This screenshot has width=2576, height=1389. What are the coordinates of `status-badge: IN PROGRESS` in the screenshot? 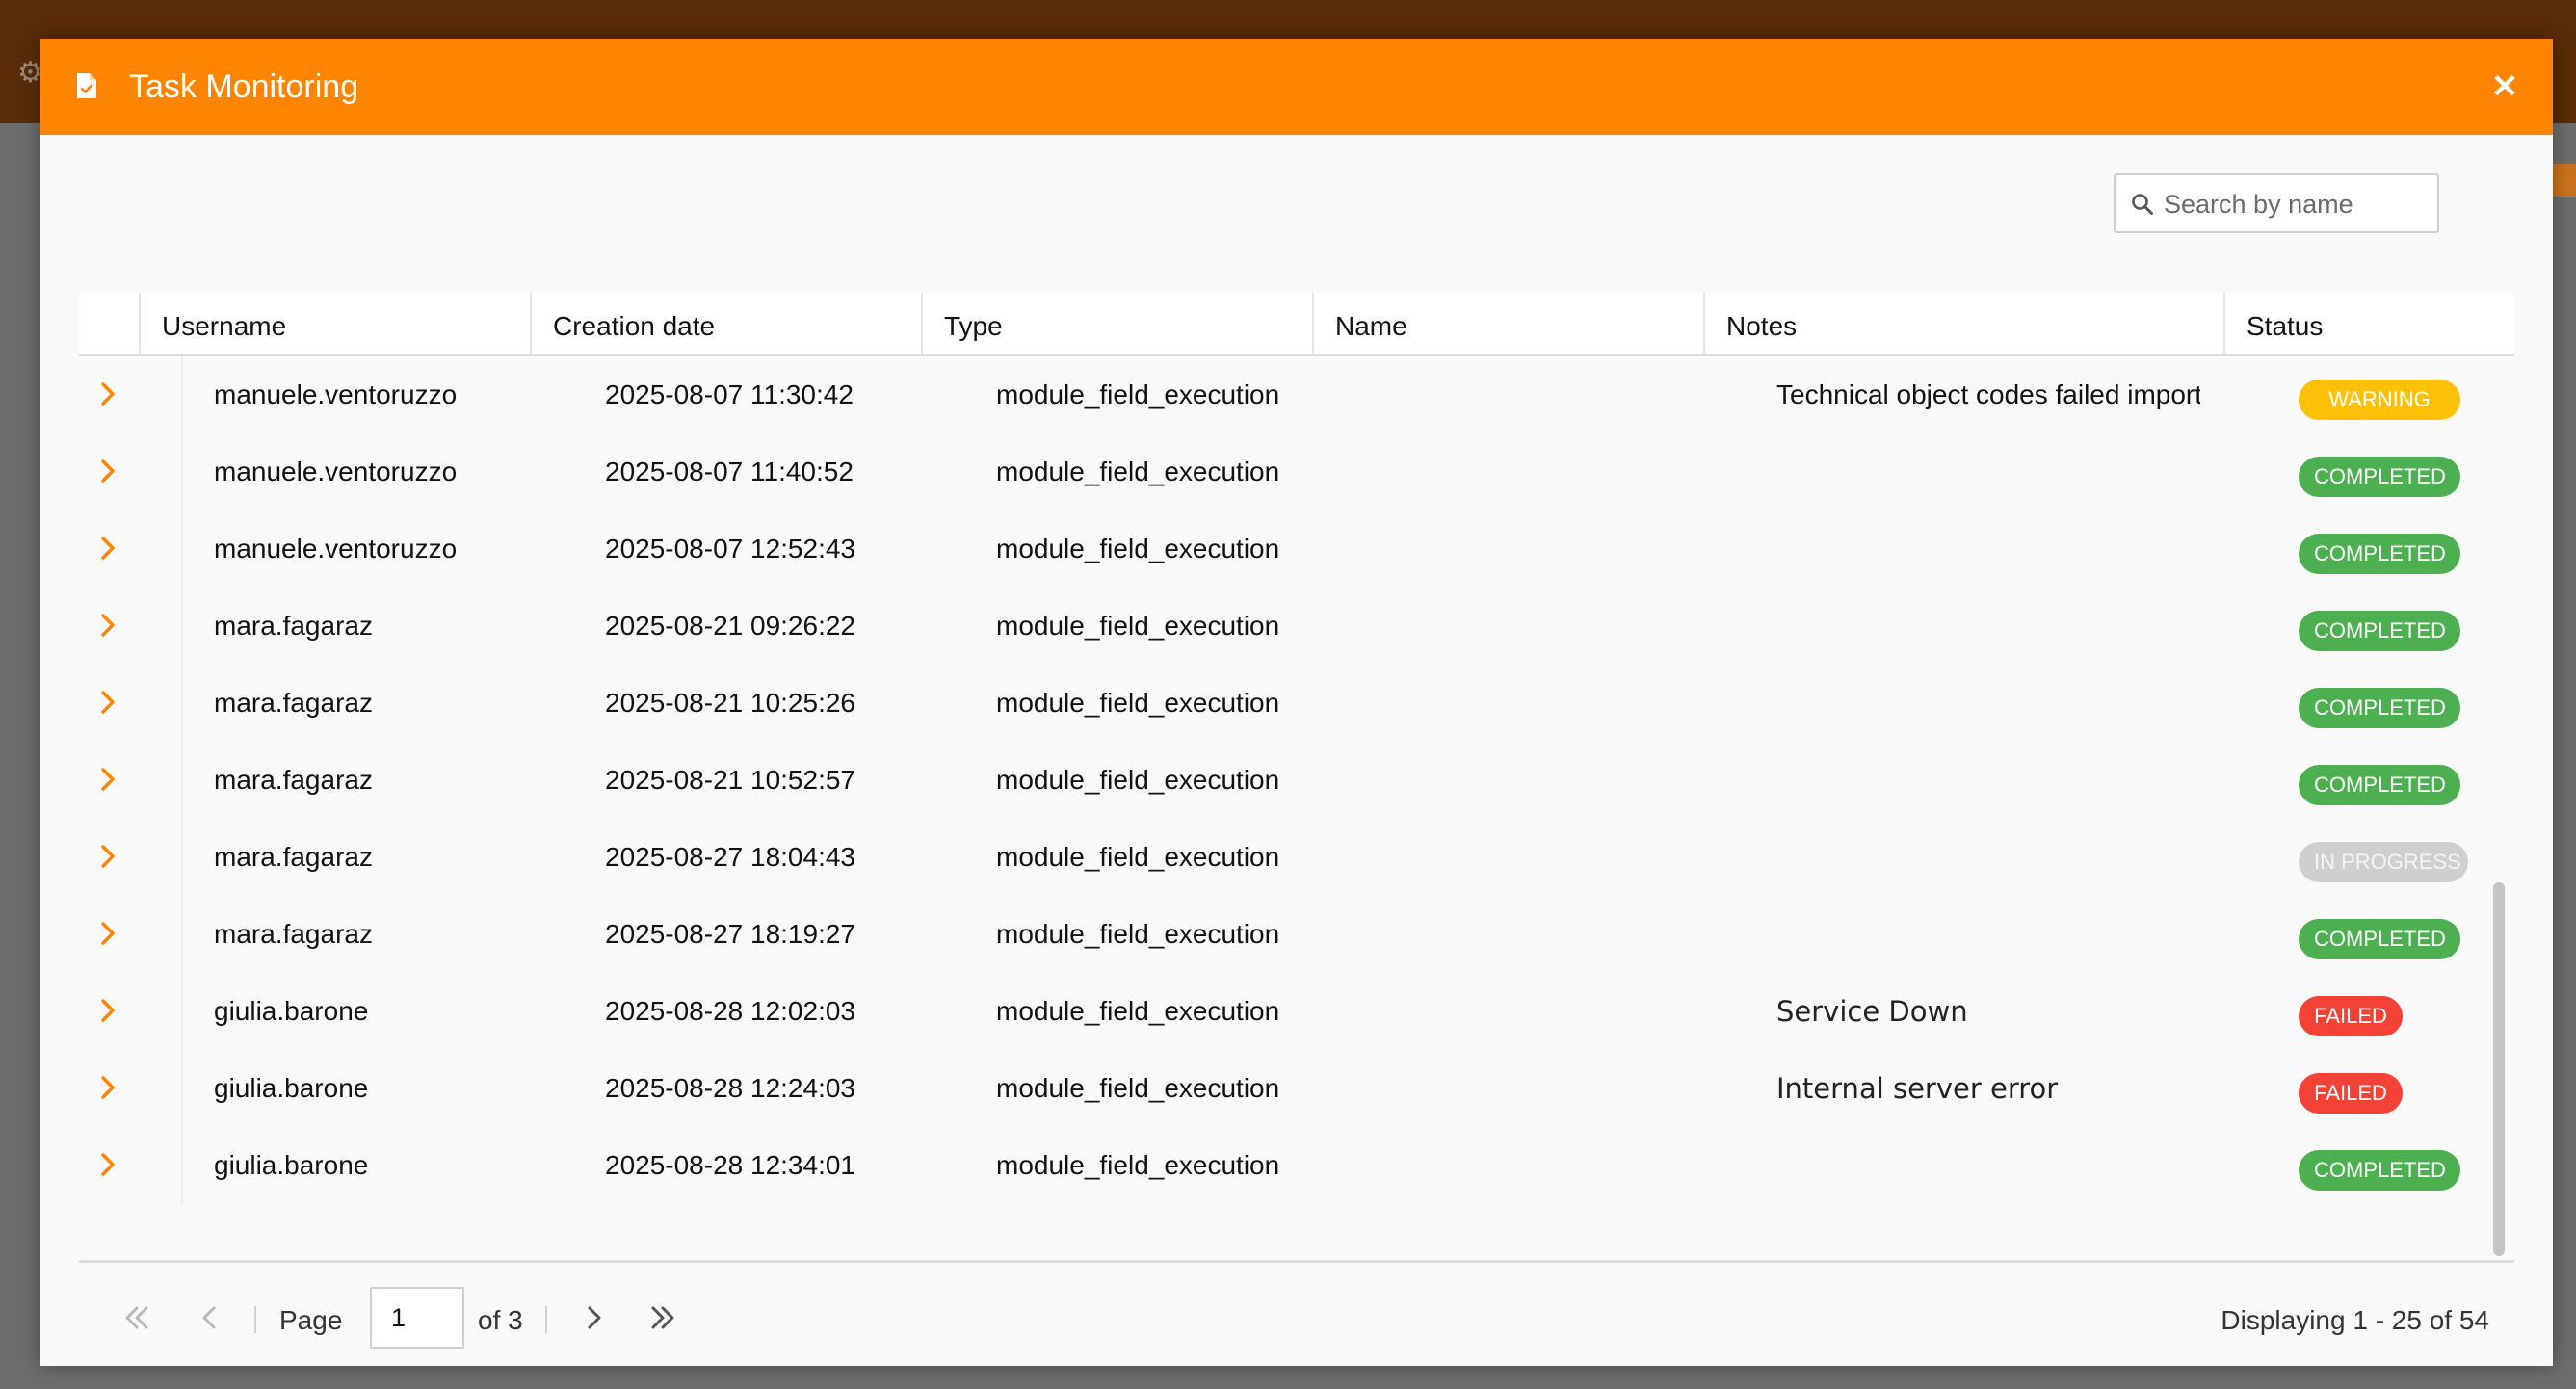 It's located at (2384, 862).